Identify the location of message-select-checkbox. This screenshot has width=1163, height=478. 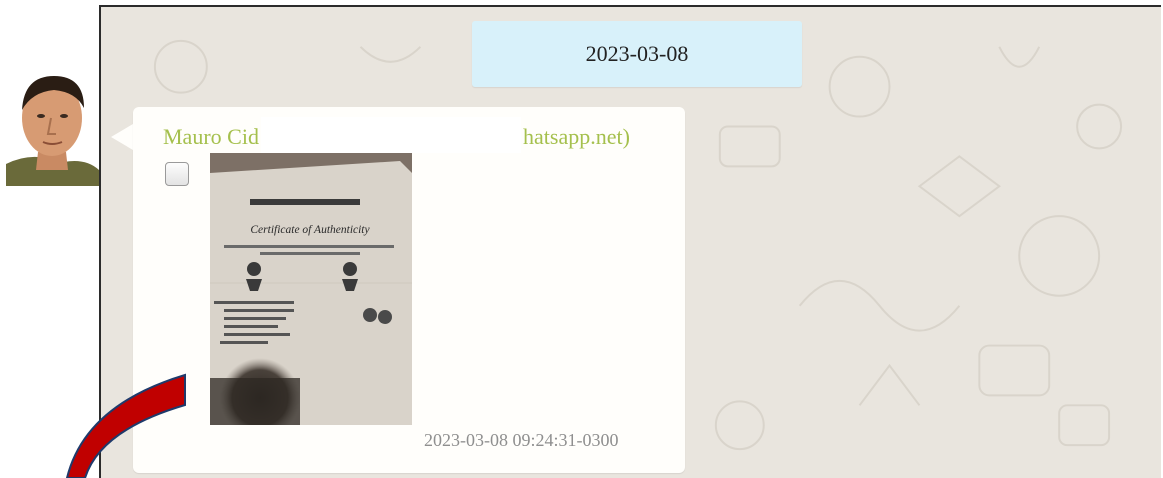
(177, 174).